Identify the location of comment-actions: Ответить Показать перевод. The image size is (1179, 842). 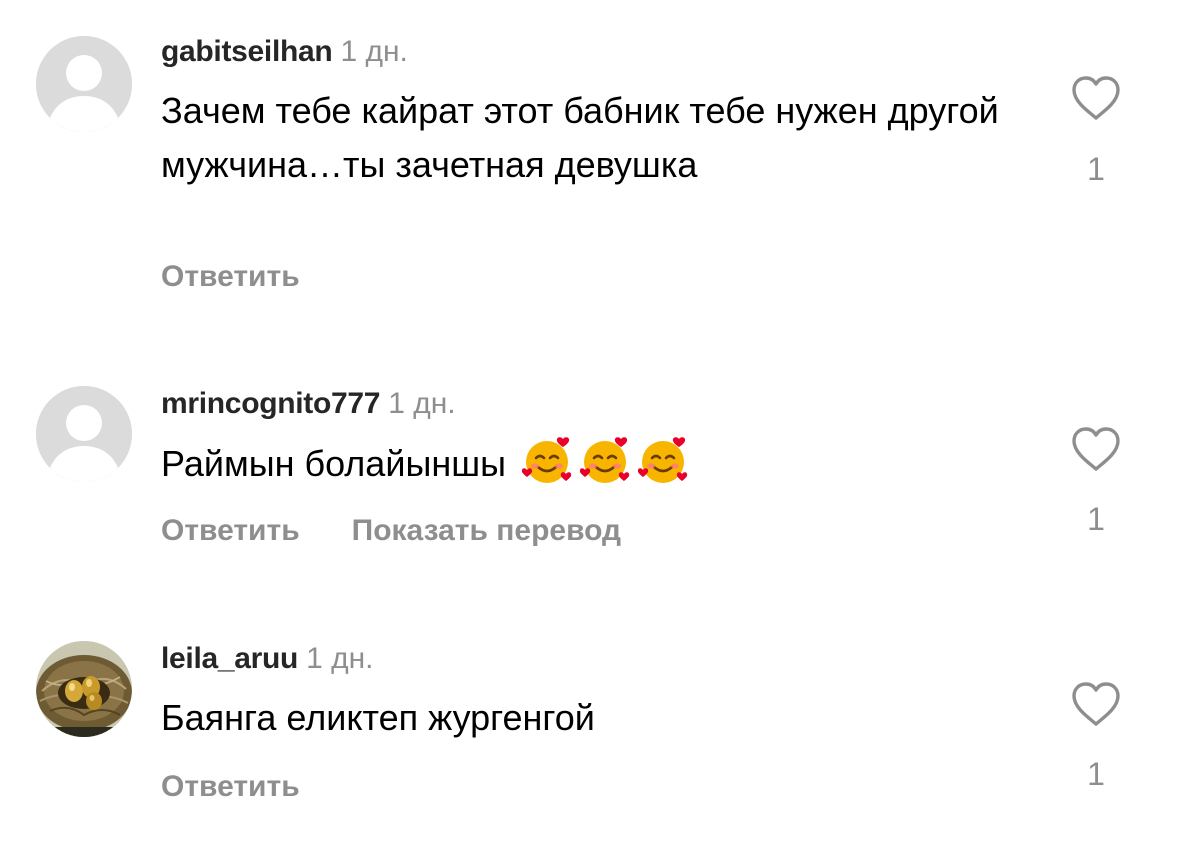
(391, 533).